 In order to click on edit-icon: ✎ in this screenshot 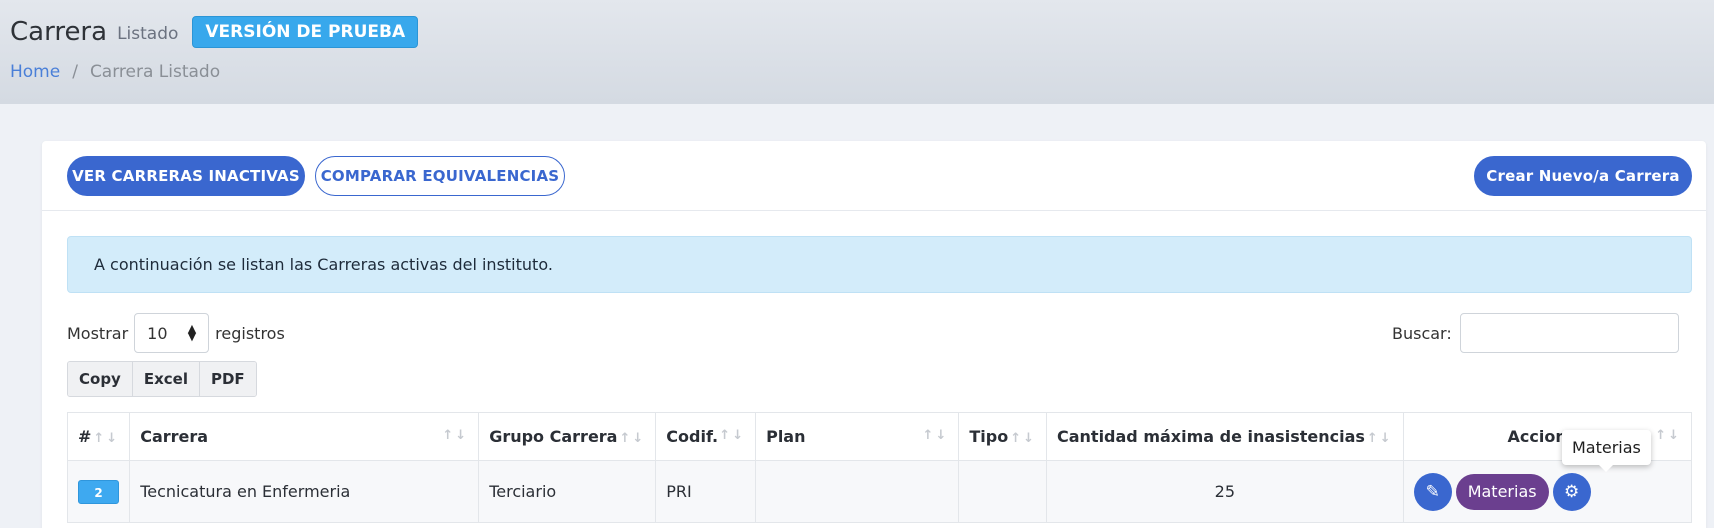, I will do `click(1432, 491)`.